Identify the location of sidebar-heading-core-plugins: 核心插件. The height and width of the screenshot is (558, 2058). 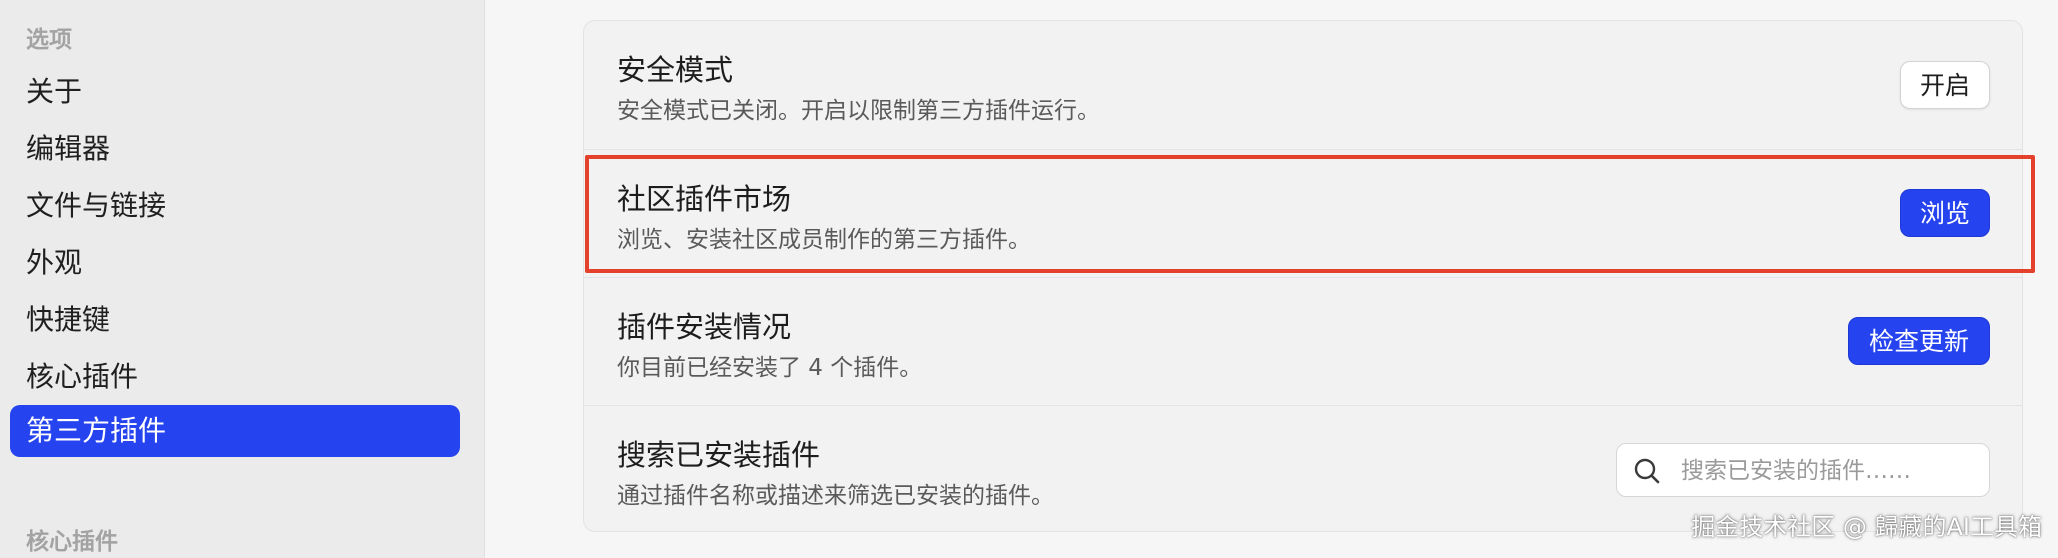
(72, 542).